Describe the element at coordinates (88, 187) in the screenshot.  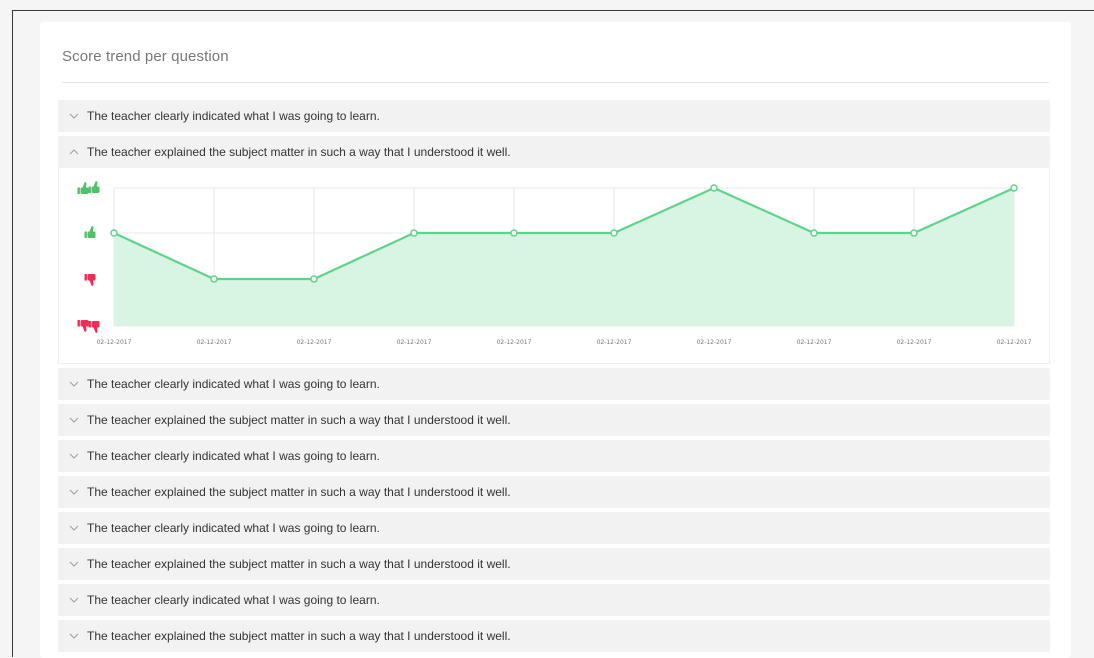
I see `double-thumbs-up-icon` at that location.